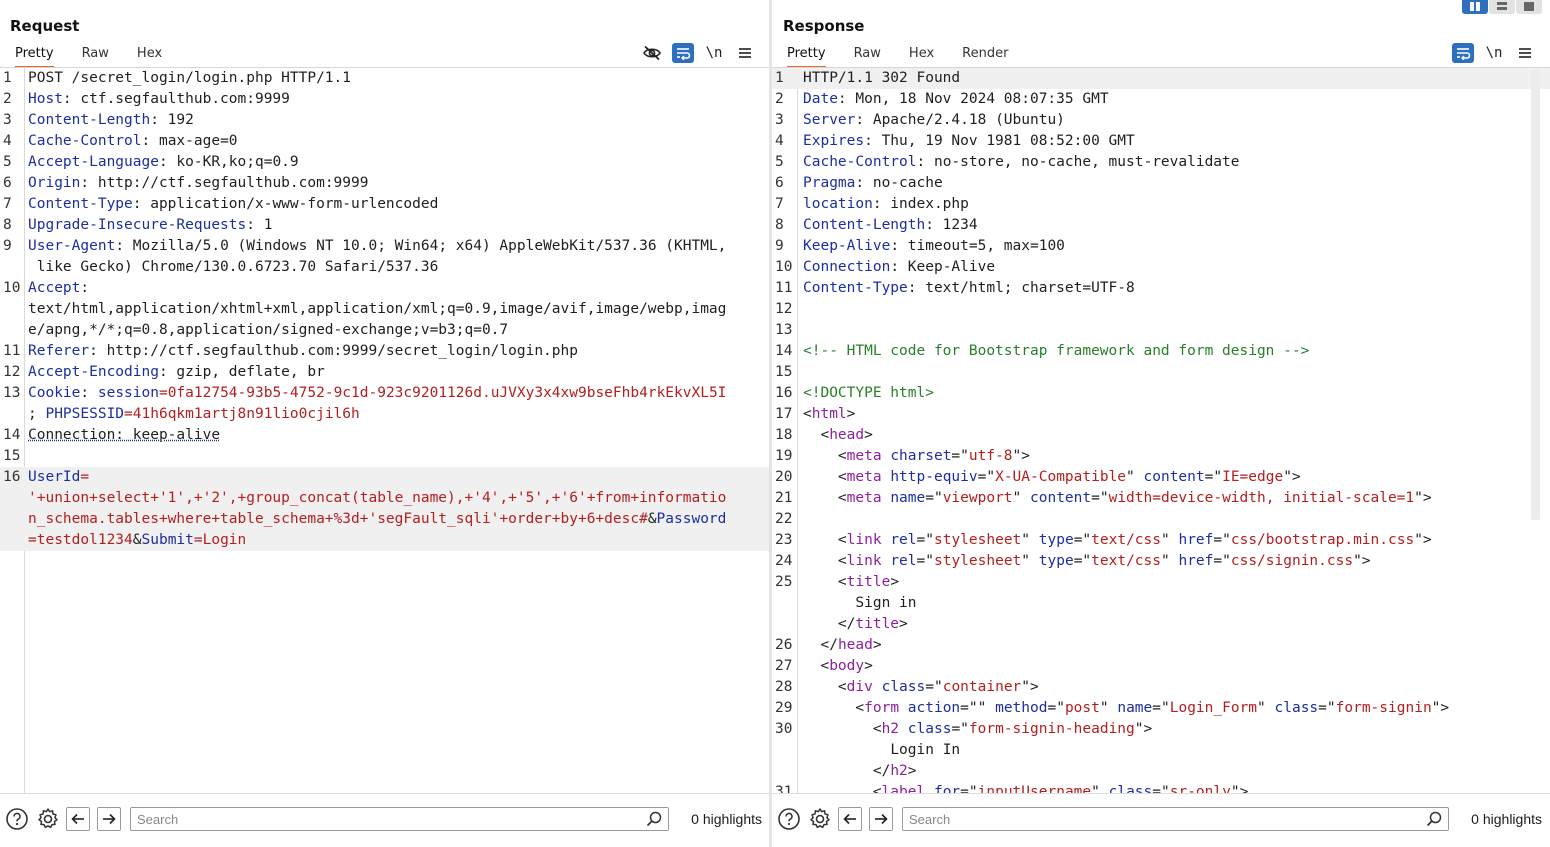 This screenshot has width=1550, height=847. What do you see at coordinates (652, 53) in the screenshot?
I see `eye-slash-icon` at bounding box center [652, 53].